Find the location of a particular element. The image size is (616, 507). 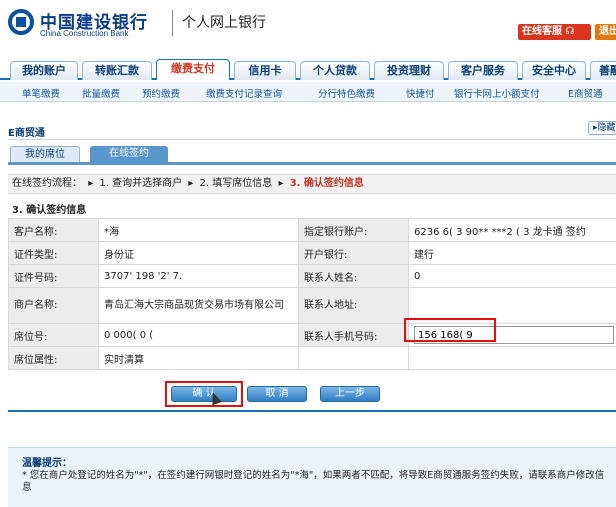

tab-payment: 缴费支付 is located at coordinates (193, 69).